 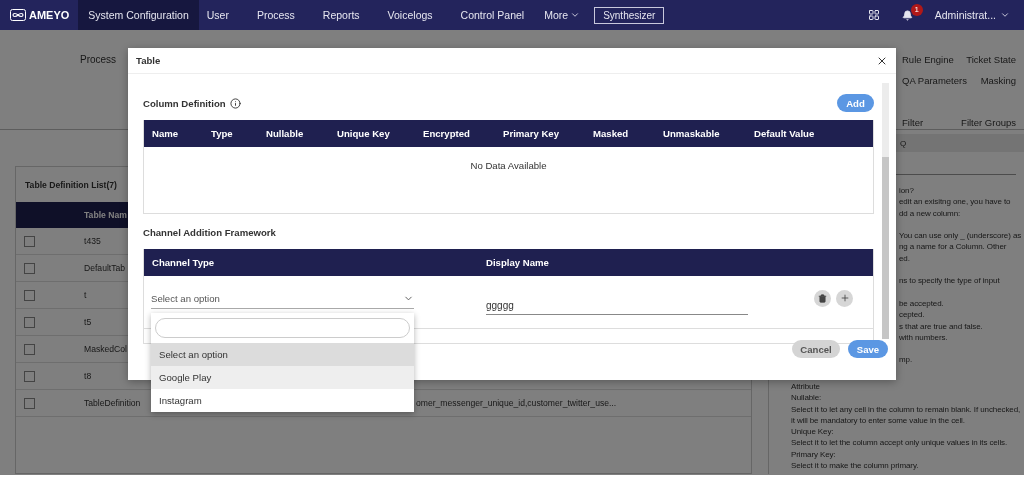 I want to click on table-cell: t5, so click(x=88, y=322).